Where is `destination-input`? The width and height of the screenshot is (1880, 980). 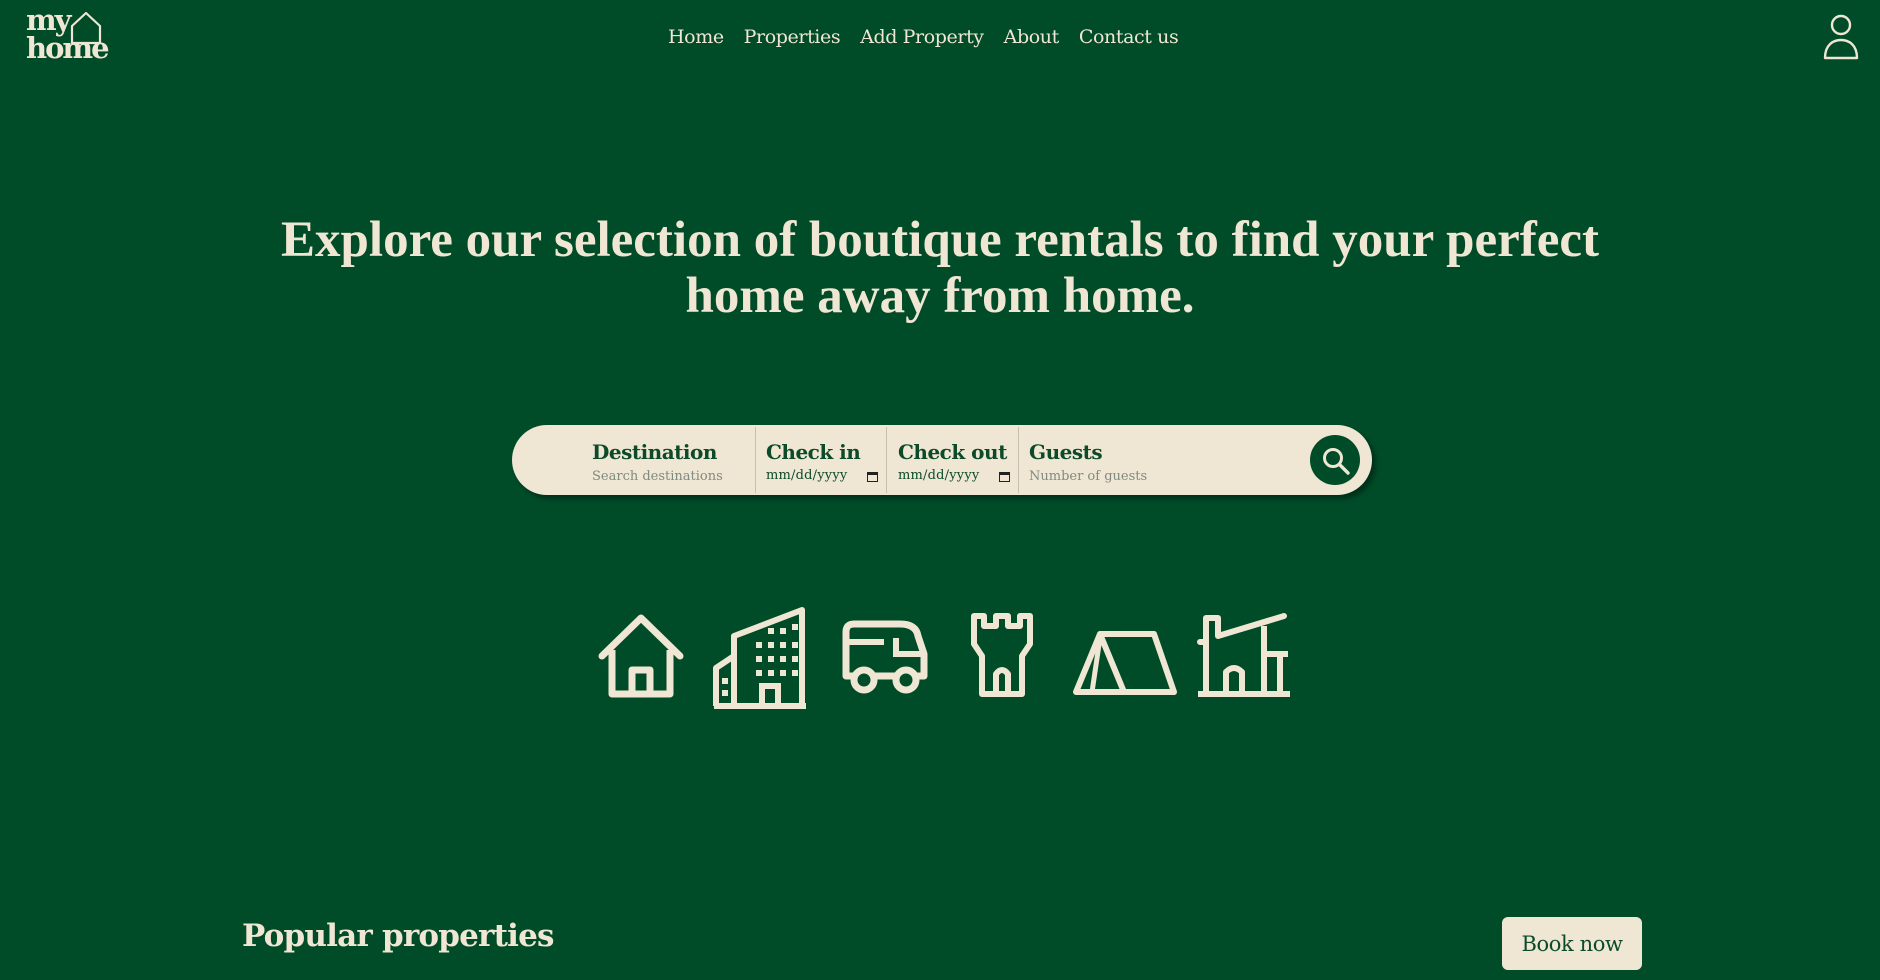 destination-input is located at coordinates (667, 476).